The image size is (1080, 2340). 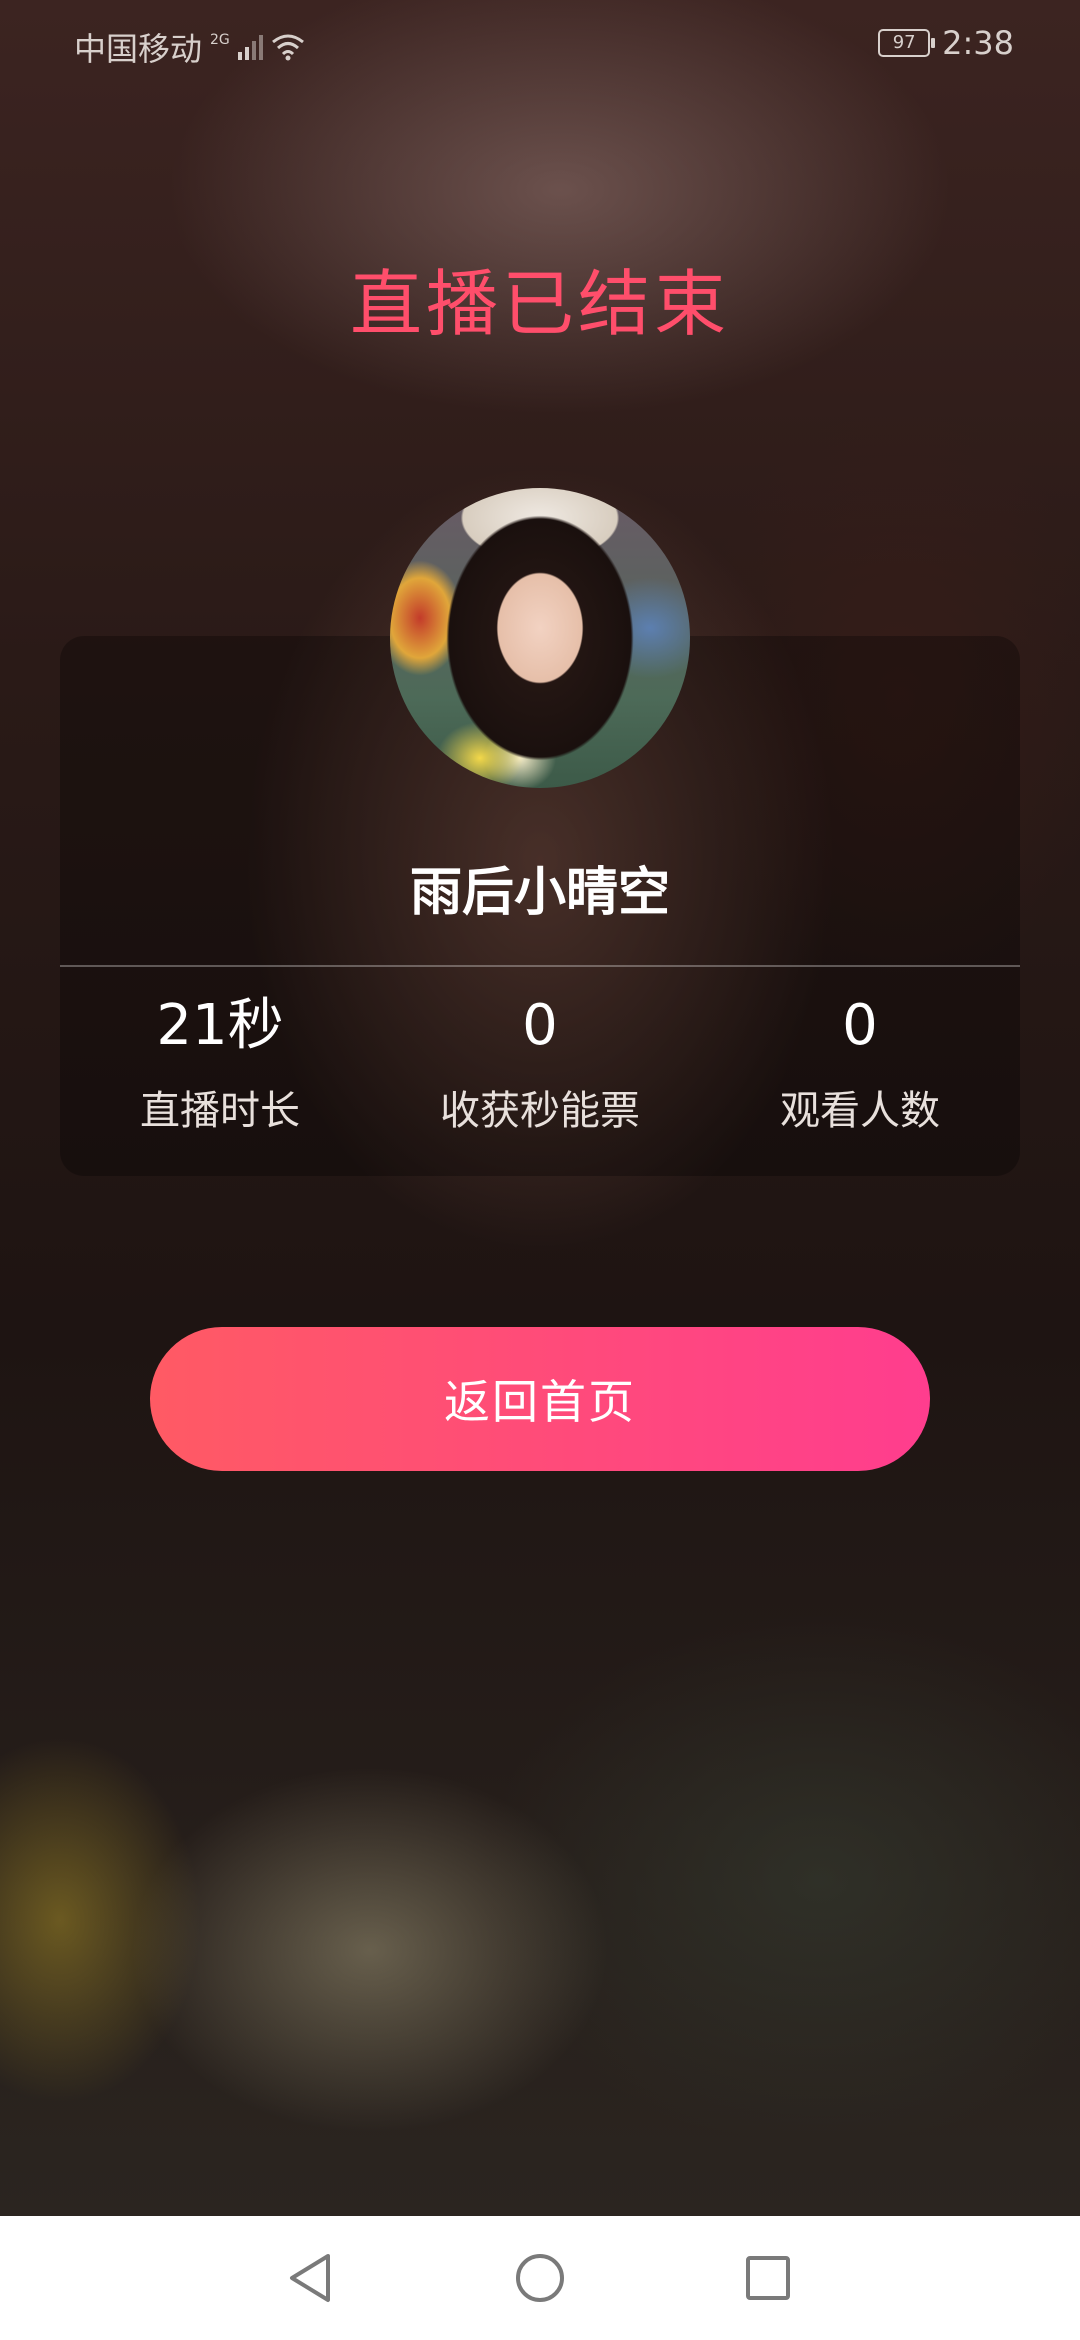 What do you see at coordinates (907, 43) in the screenshot?
I see `battery-icon: 97` at bounding box center [907, 43].